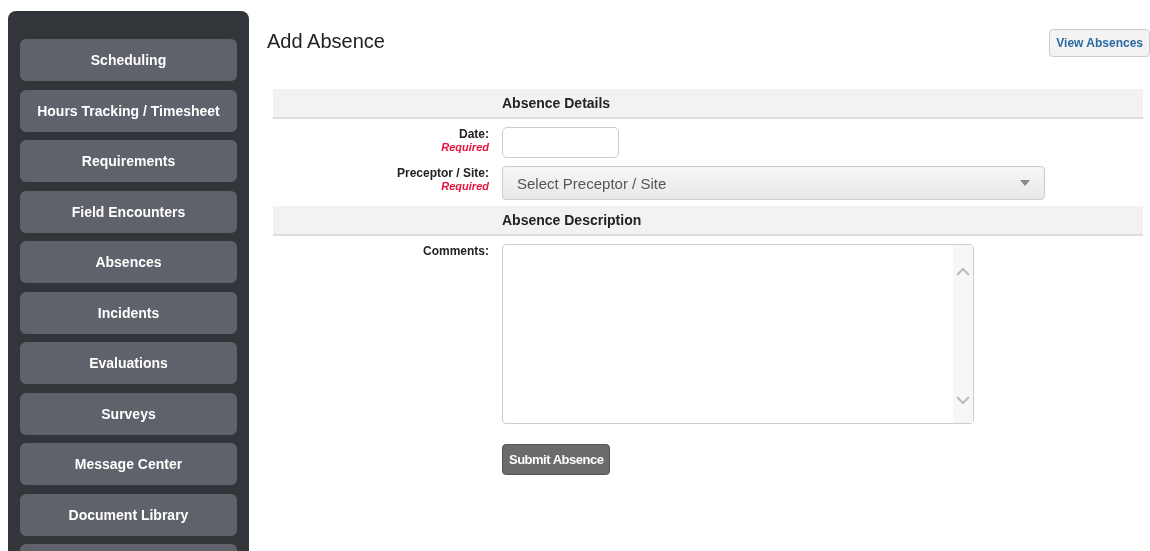 This screenshot has width=1150, height=551. Describe the element at coordinates (1099, 43) in the screenshot. I see `view-absences-button: View Absences` at that location.